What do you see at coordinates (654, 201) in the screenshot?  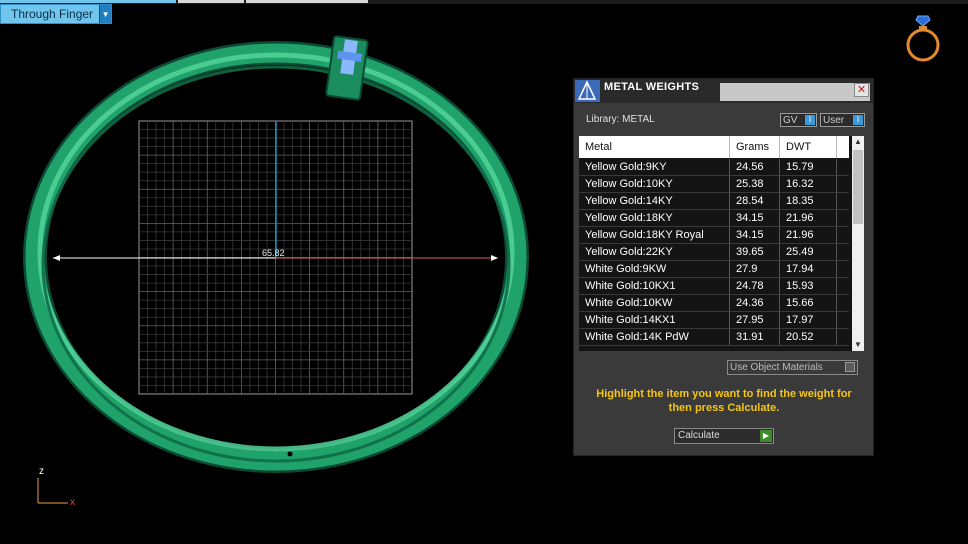 I see `cell-metal: Yellow Gold:14KY` at bounding box center [654, 201].